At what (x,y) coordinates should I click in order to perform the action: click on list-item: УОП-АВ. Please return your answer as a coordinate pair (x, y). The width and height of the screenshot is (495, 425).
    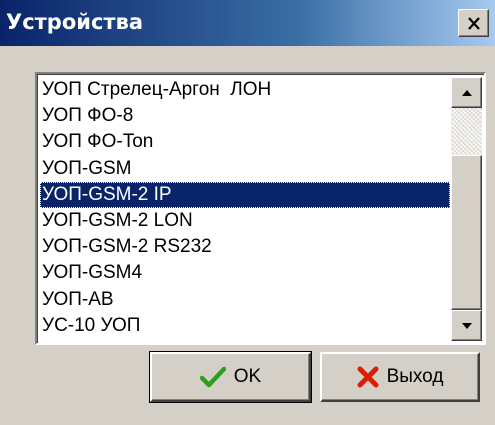
    Looking at the image, I should click on (245, 300).